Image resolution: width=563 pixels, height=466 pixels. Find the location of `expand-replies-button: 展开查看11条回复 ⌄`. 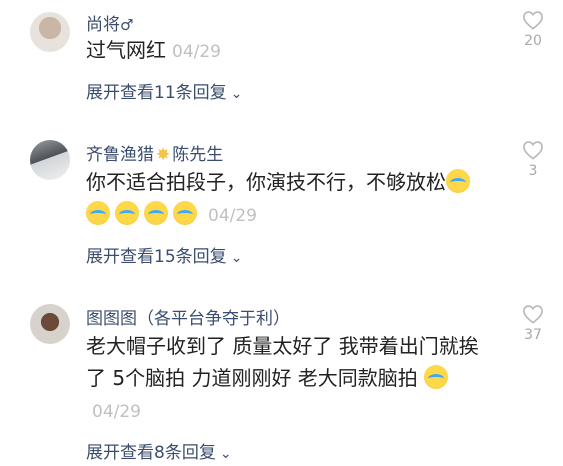

expand-replies-button: 展开查看11条回复 ⌄ is located at coordinates (164, 90).